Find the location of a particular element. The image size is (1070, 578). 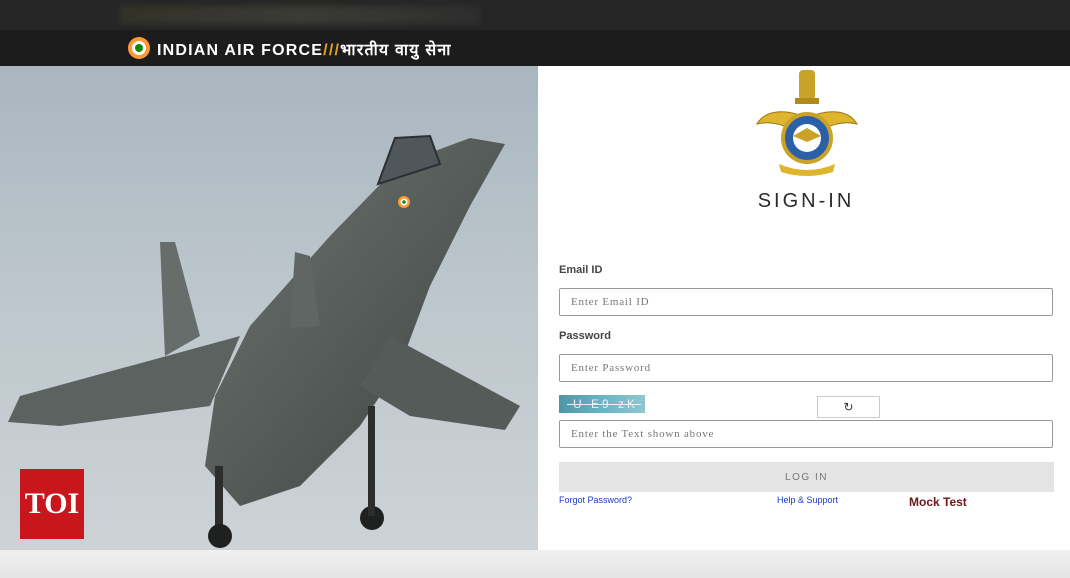

signin-title: SIGN-IN is located at coordinates (806, 201).